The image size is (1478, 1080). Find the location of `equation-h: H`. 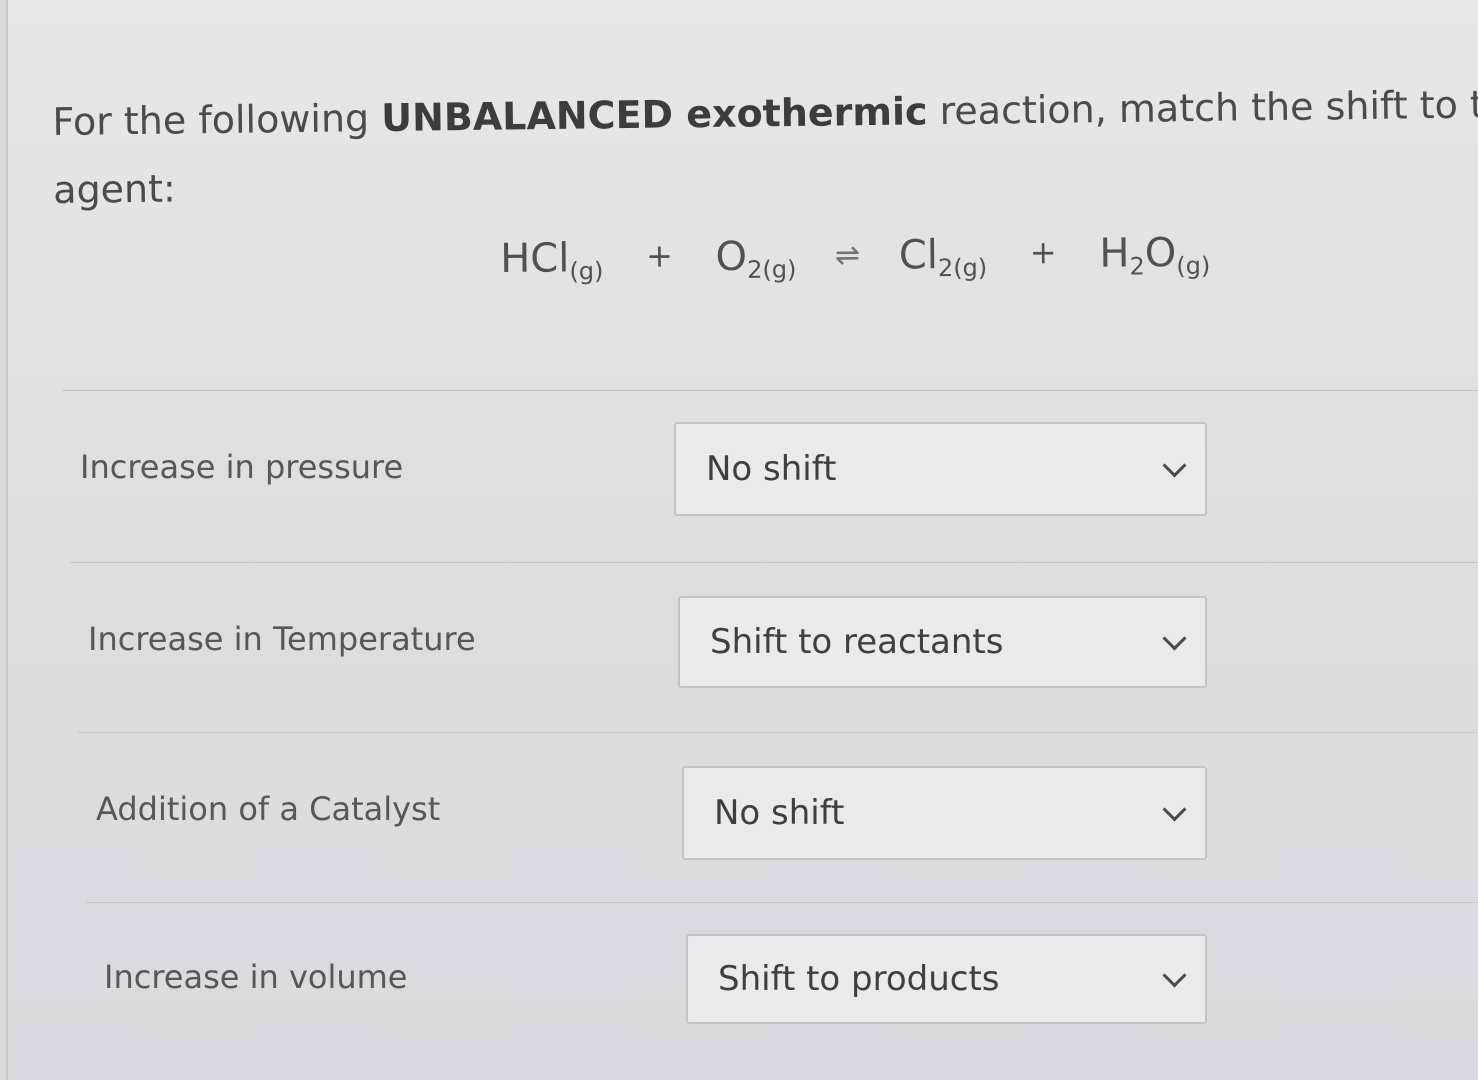

equation-h: H is located at coordinates (1114, 253).